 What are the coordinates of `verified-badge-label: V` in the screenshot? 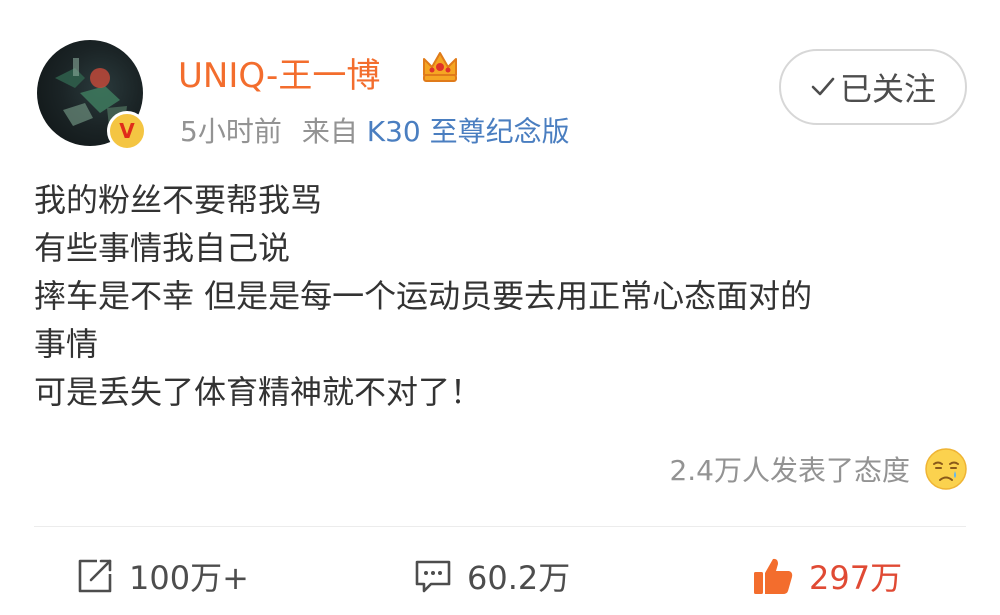 It's located at (127, 131).